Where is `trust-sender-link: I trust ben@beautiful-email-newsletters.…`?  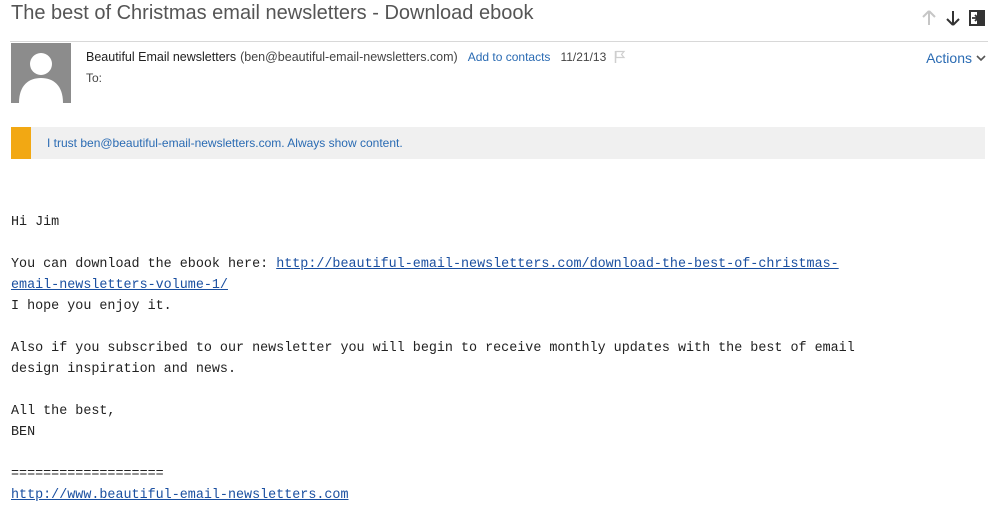
trust-sender-link: I trust ben@beautiful-email-newsletters.… is located at coordinates (225, 143).